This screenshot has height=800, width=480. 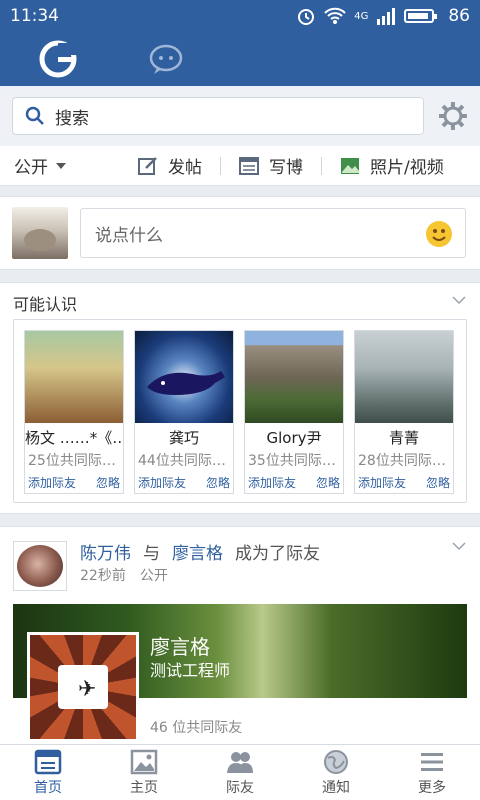 What do you see at coordinates (403, 438) in the screenshot?
I see `person-name: 青菁` at bounding box center [403, 438].